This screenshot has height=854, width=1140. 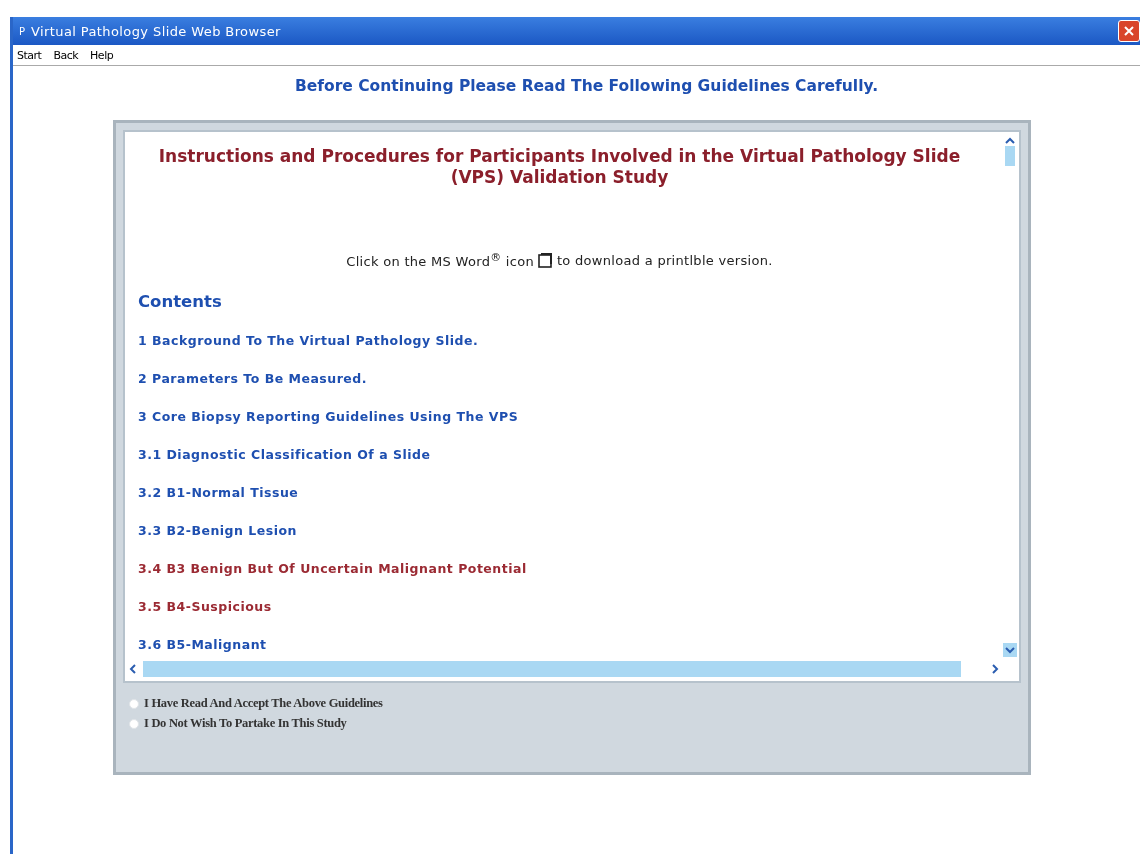 What do you see at coordinates (263, 703) in the screenshot?
I see `radio-label: I Have Read And Accept The Above Guidelines` at bounding box center [263, 703].